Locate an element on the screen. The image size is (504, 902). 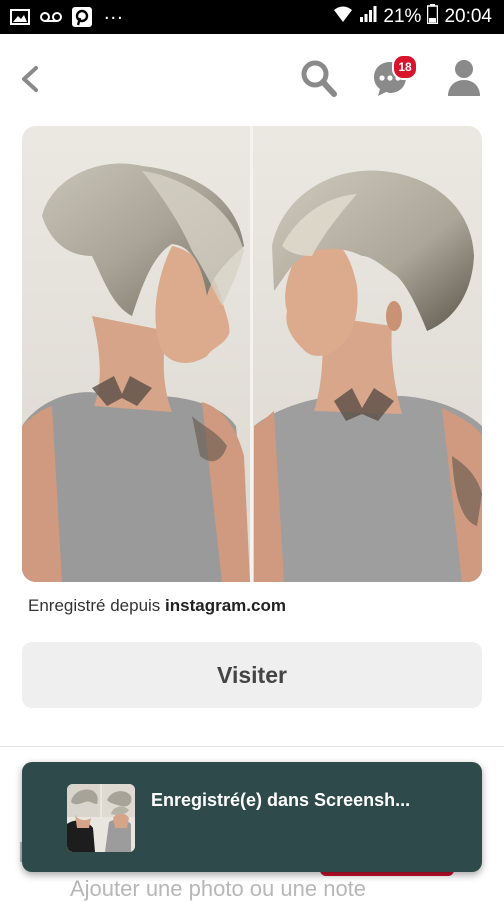
divider is located at coordinates (252, 746).